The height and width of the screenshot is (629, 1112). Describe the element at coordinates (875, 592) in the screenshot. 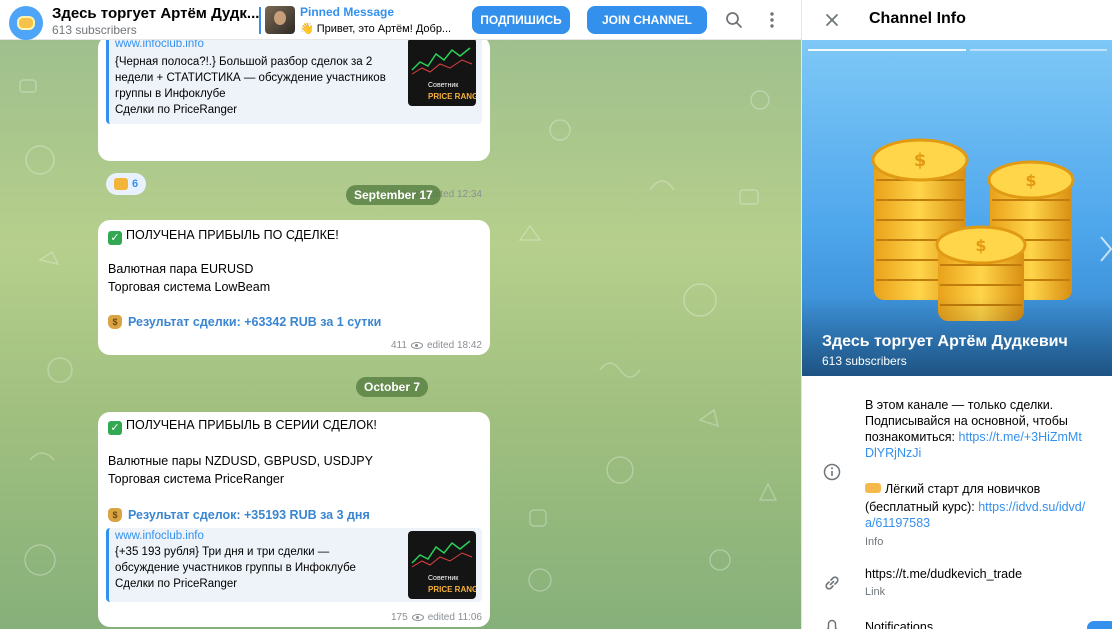

I see `link-caption: Link` at that location.